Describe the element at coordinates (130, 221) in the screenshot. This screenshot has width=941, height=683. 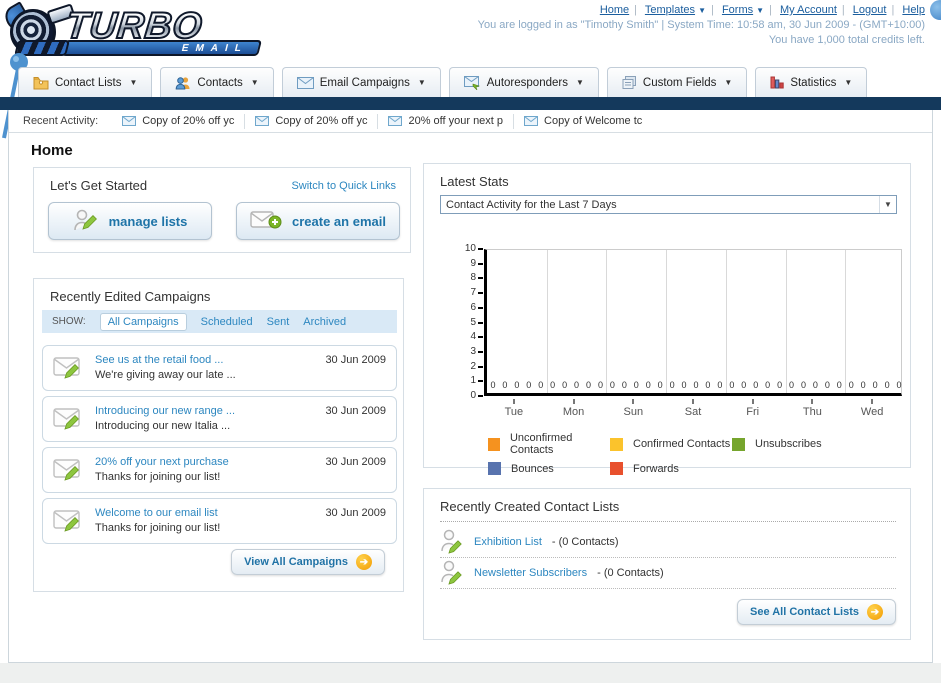
I see `manage-lists-button: manage lists` at that location.